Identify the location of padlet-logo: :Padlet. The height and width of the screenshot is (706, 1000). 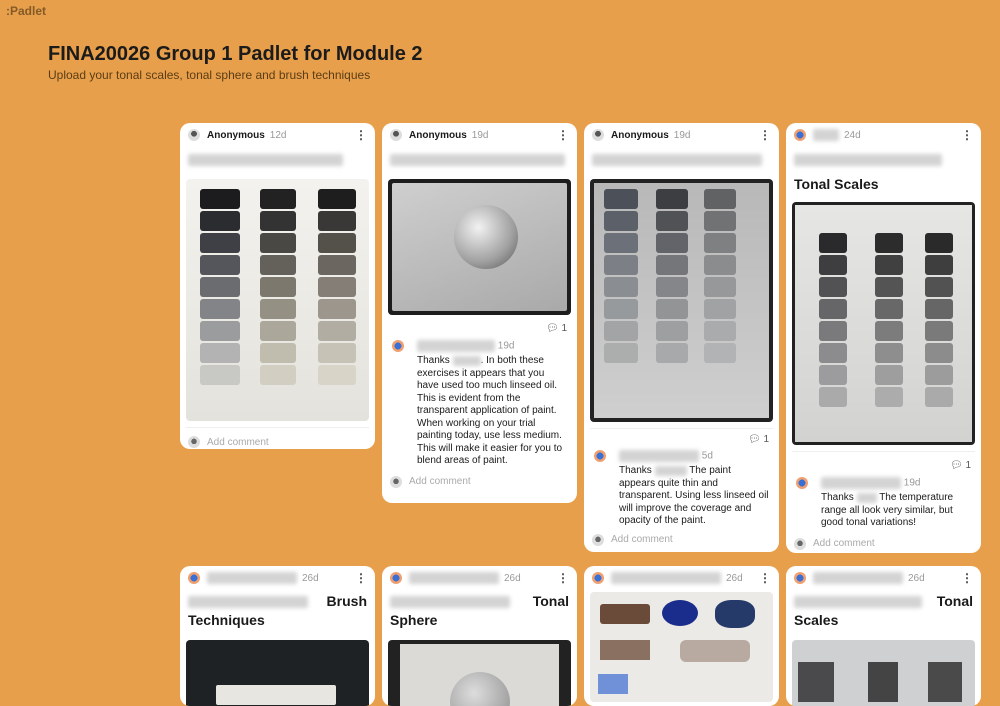
(26, 11).